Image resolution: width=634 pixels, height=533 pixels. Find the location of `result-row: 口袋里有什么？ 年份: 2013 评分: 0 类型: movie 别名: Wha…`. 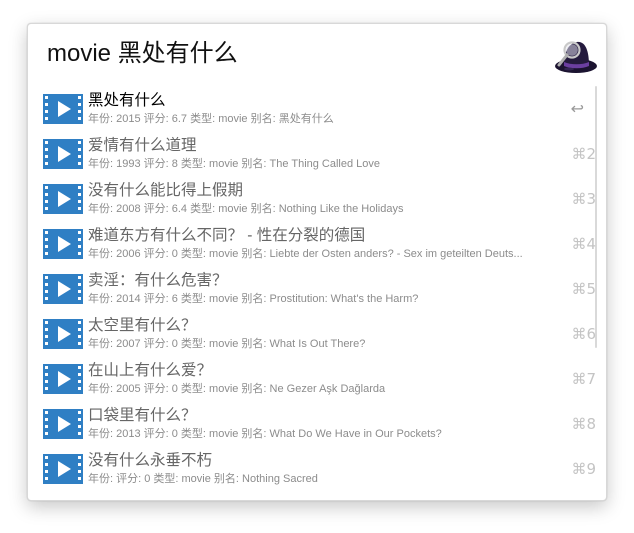

result-row: 口袋里有什么？ 年份: 2013 评分: 0 类型: movie 别名: Wha… is located at coordinates (313, 425).